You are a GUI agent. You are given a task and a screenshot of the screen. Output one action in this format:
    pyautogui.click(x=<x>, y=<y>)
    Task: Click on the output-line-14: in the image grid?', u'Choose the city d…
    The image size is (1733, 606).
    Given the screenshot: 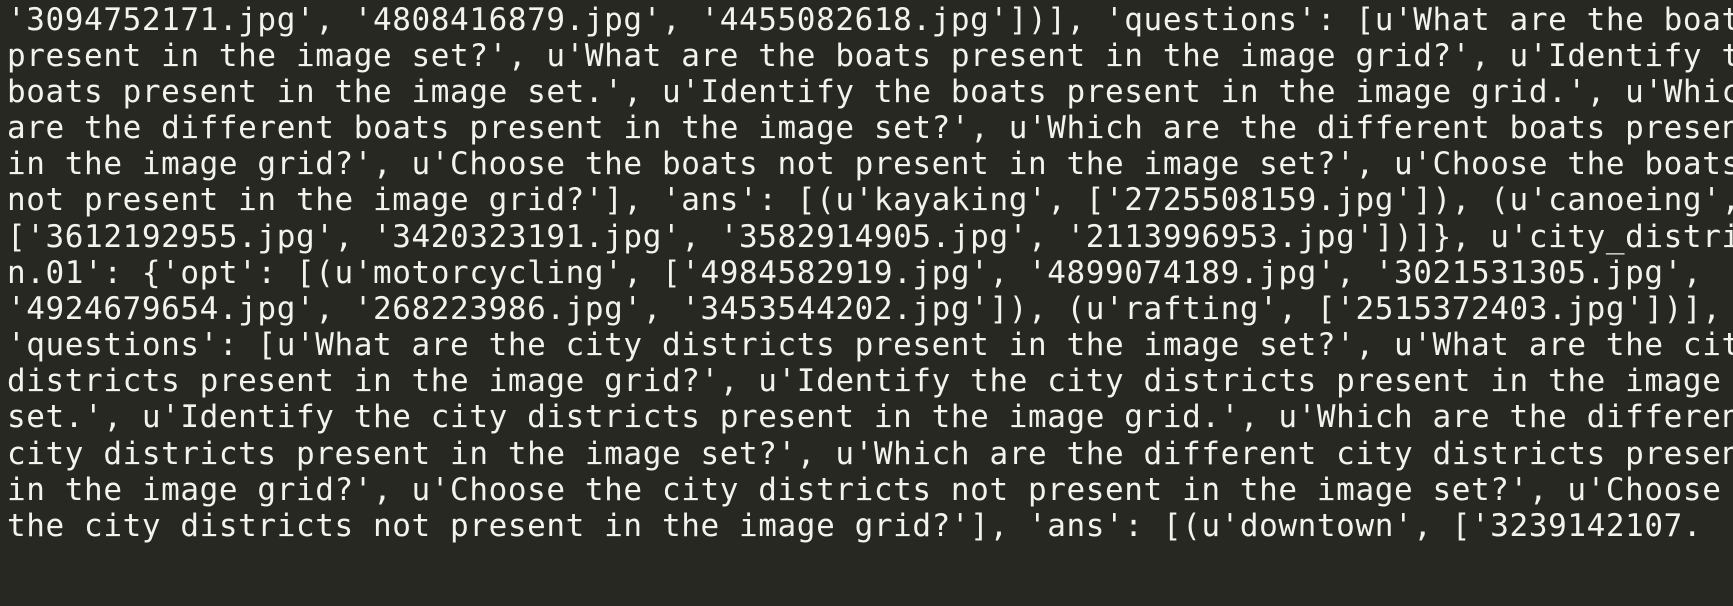 What is the action you would take?
    pyautogui.click(x=864, y=490)
    